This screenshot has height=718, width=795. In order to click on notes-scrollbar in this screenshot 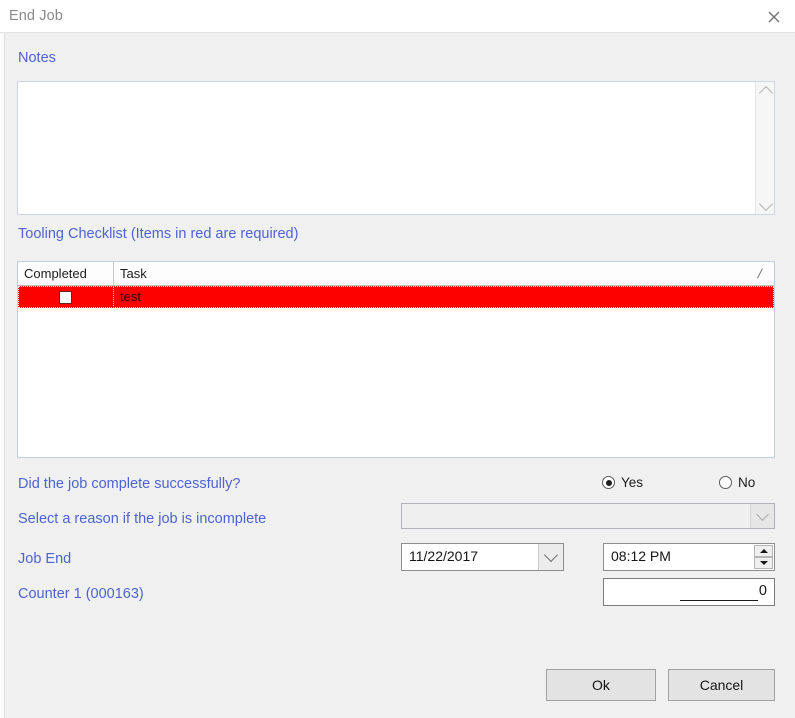, I will do `click(764, 148)`.